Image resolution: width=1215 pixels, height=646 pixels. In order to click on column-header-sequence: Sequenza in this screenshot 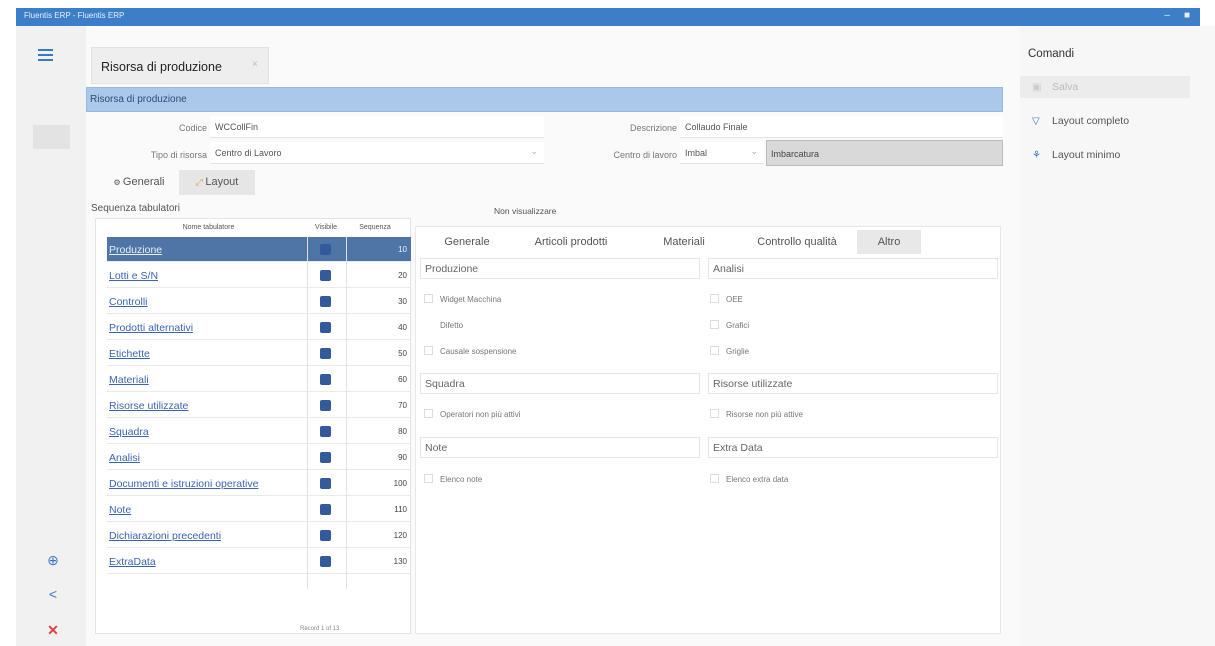, I will do `click(375, 228)`.